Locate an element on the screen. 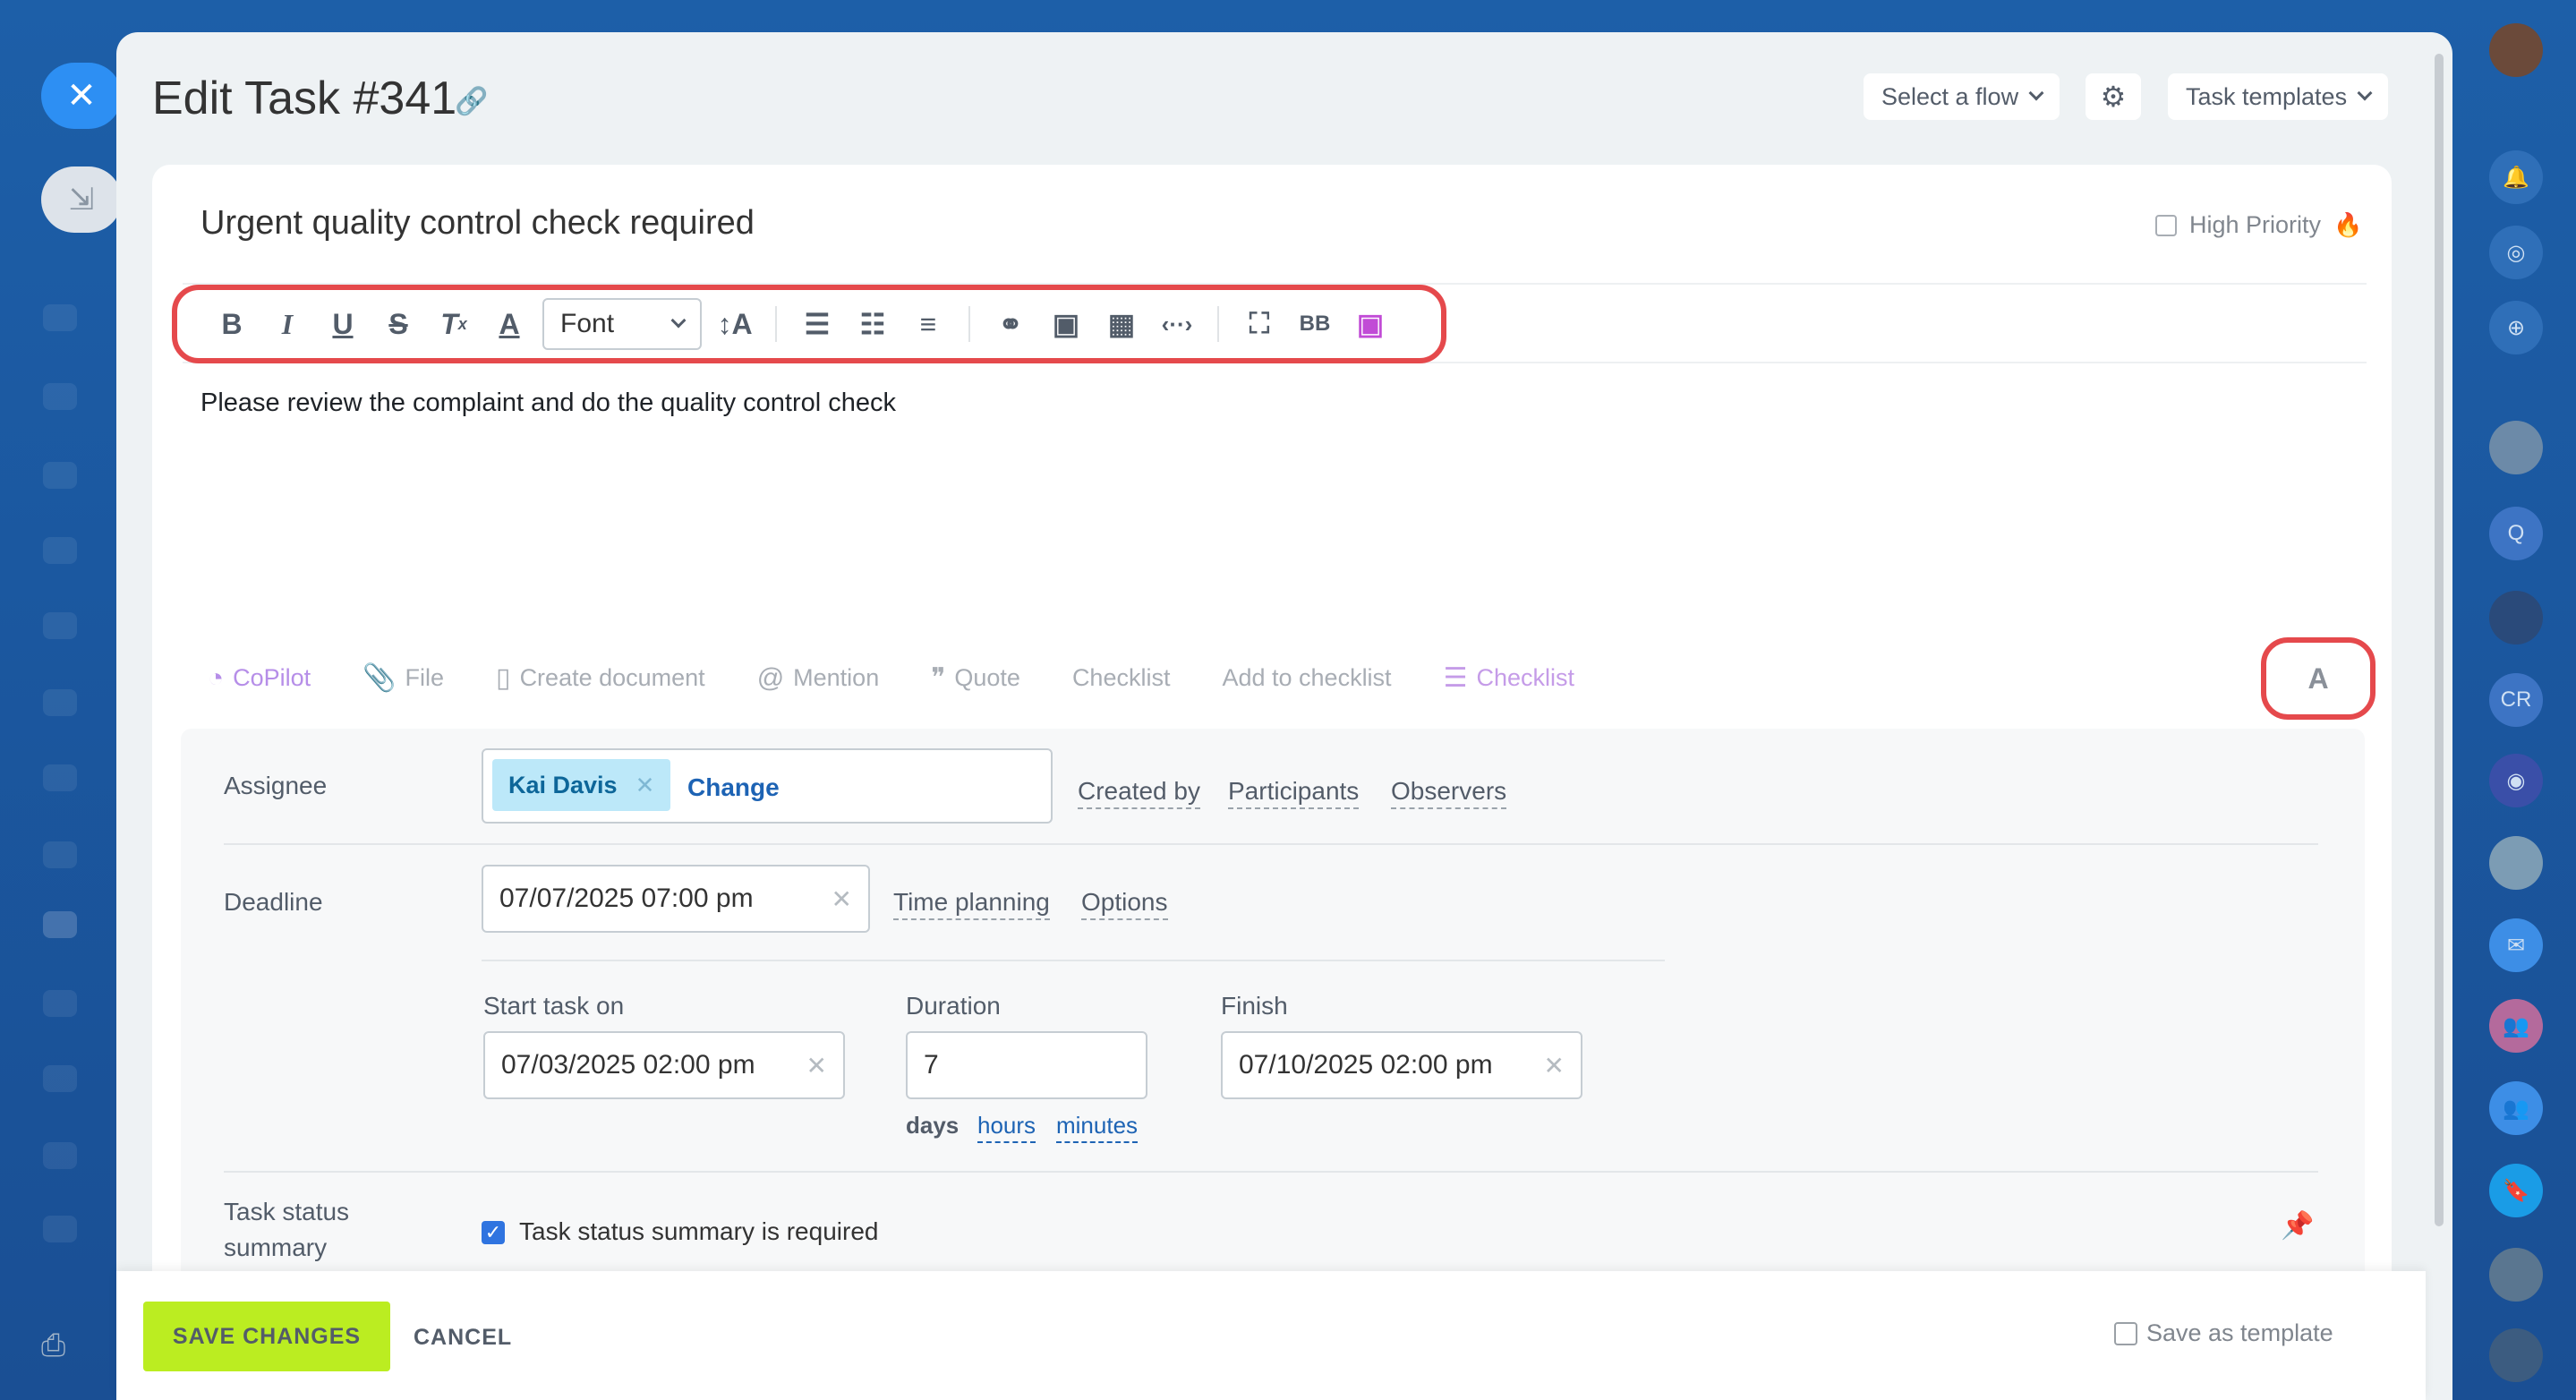 The image size is (2576, 1400). high-priority-checkbox is located at coordinates (2166, 225).